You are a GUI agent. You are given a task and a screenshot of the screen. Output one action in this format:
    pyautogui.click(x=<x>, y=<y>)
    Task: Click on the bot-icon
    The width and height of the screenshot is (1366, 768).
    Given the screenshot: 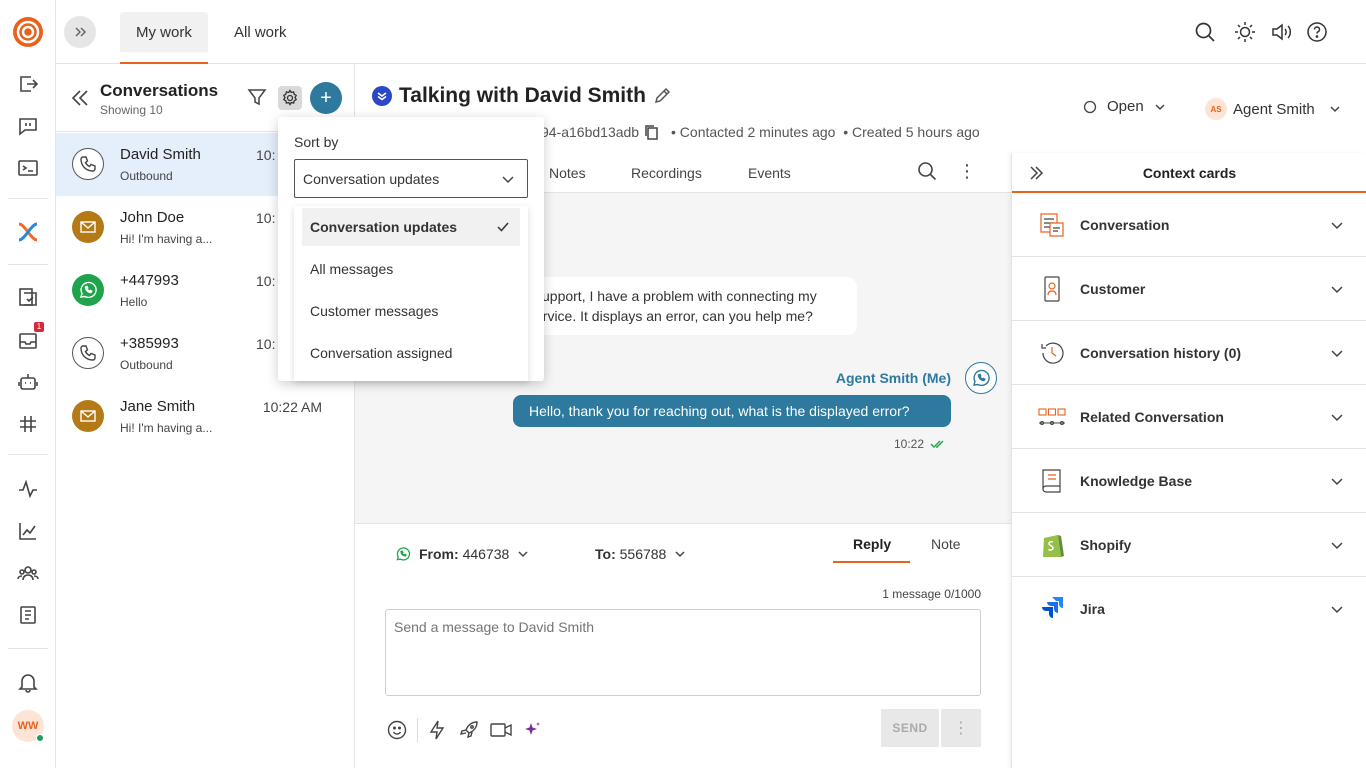 What is the action you would take?
    pyautogui.click(x=28, y=382)
    